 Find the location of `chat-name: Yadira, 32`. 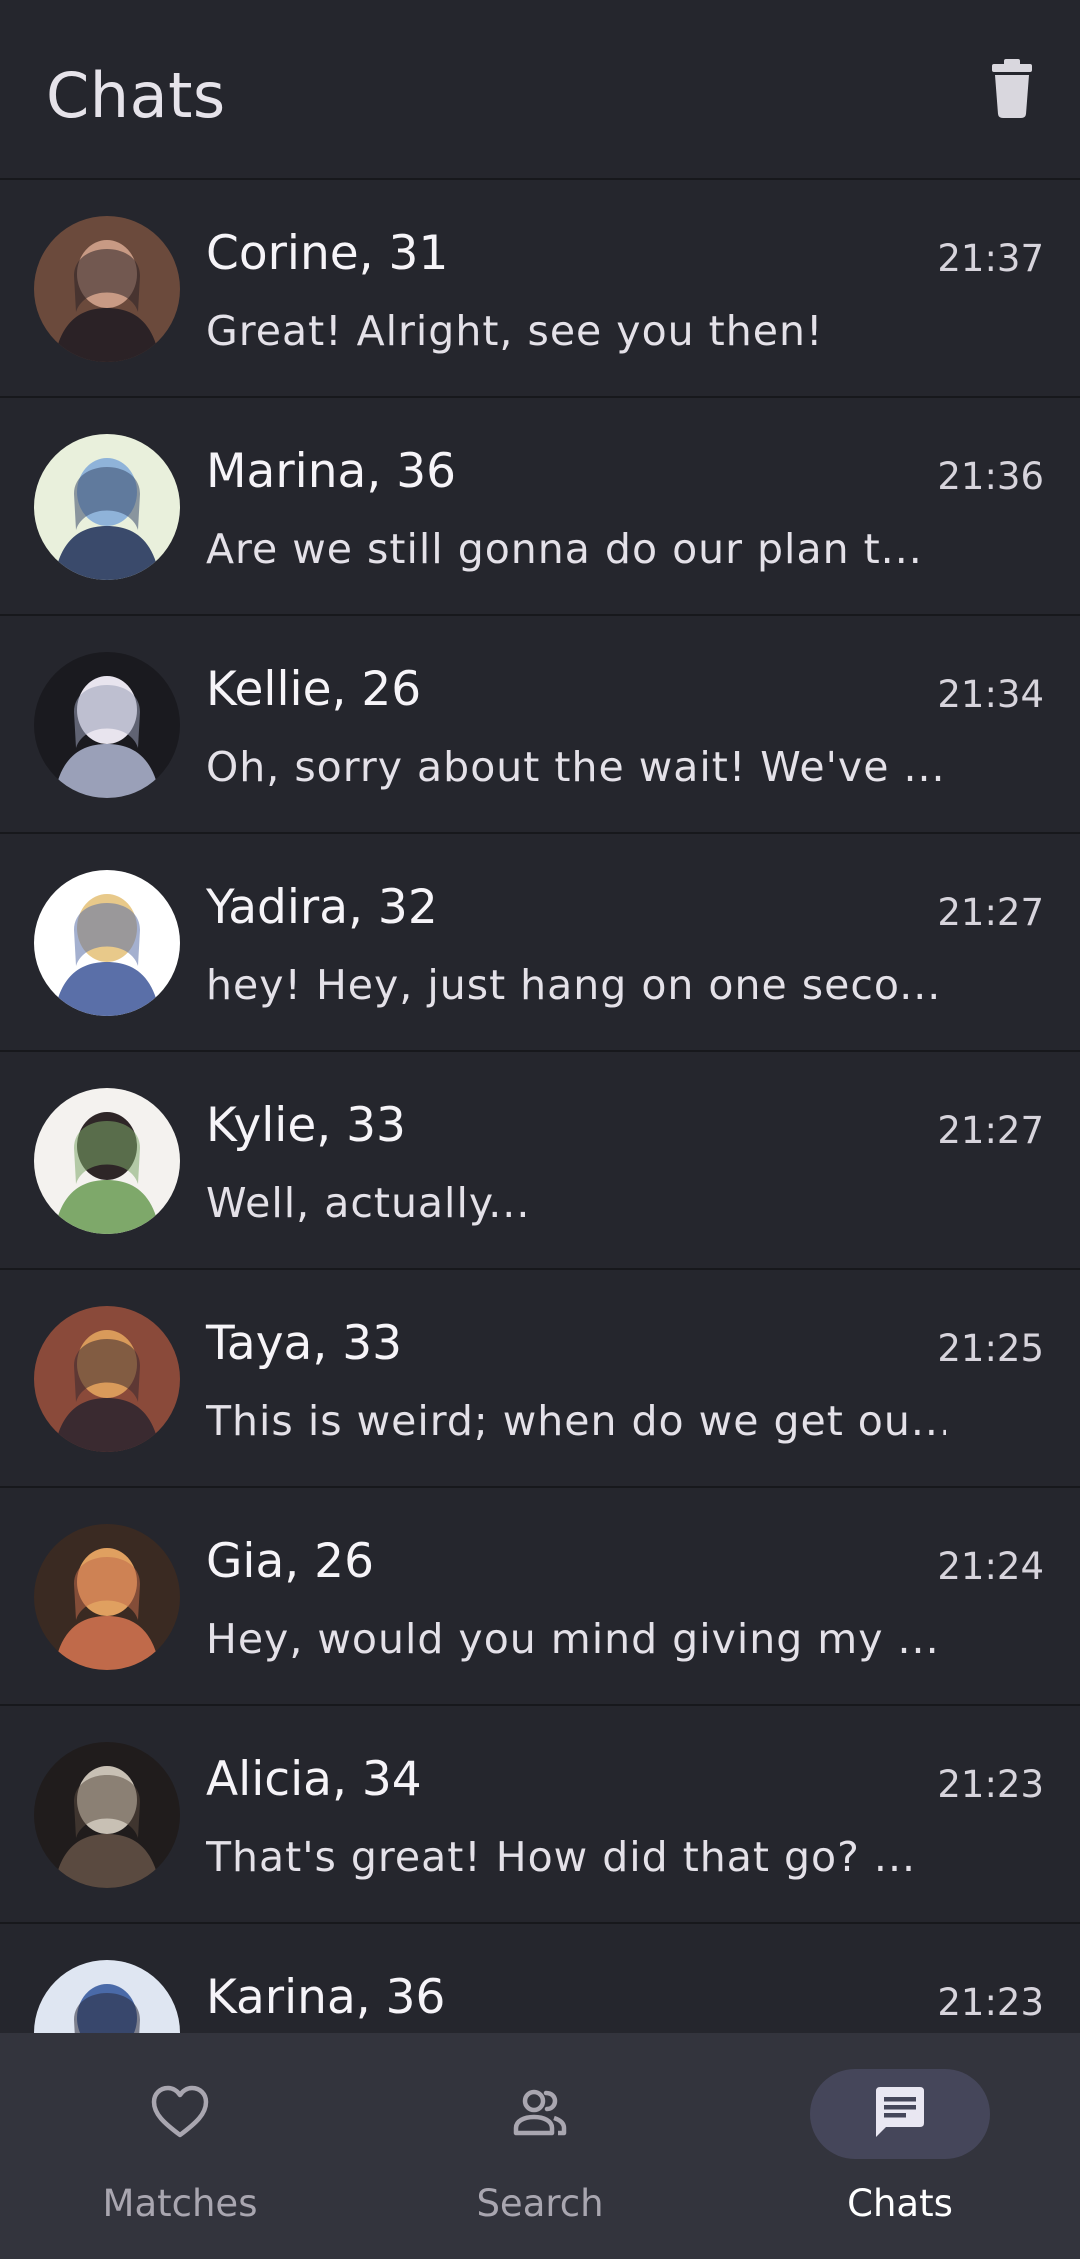

chat-name: Yadira, 32 is located at coordinates (322, 907).